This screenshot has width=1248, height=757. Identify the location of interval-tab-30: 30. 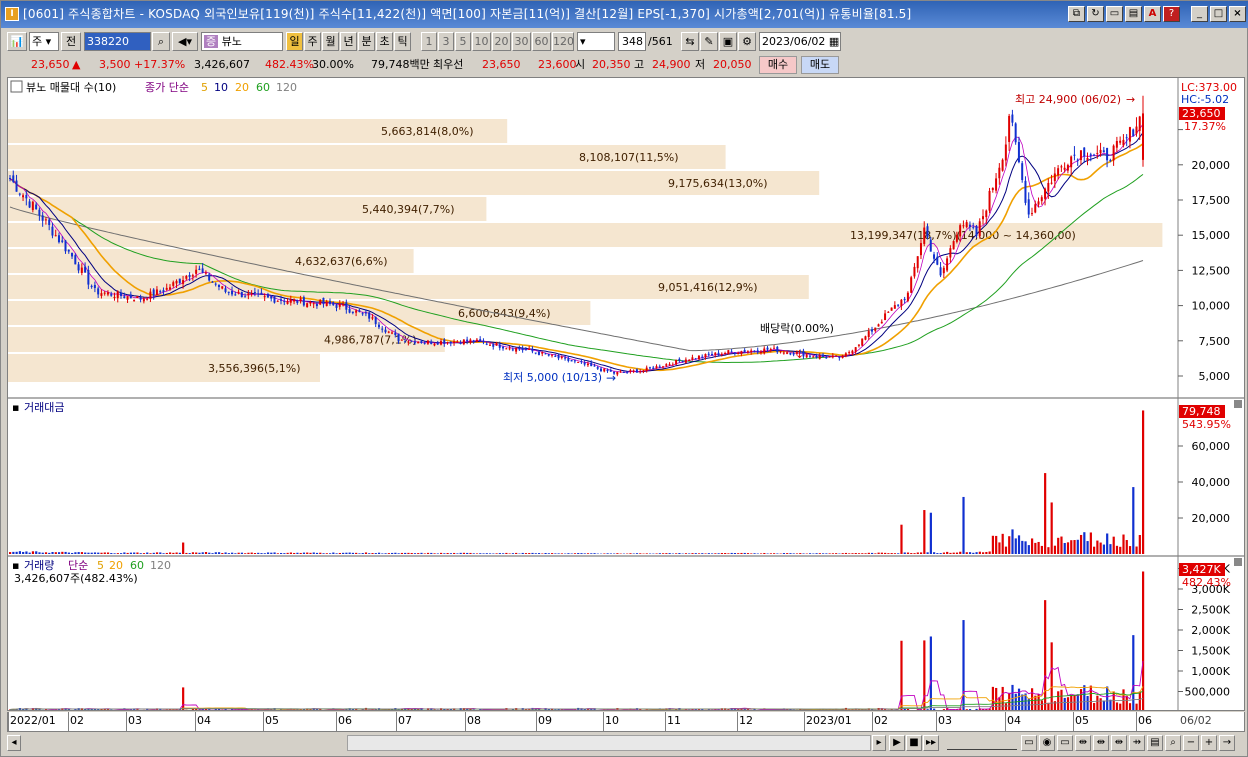
(521, 41).